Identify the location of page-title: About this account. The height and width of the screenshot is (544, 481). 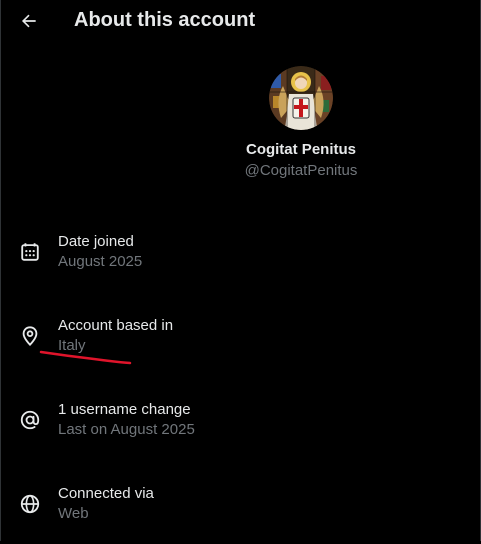
(165, 20).